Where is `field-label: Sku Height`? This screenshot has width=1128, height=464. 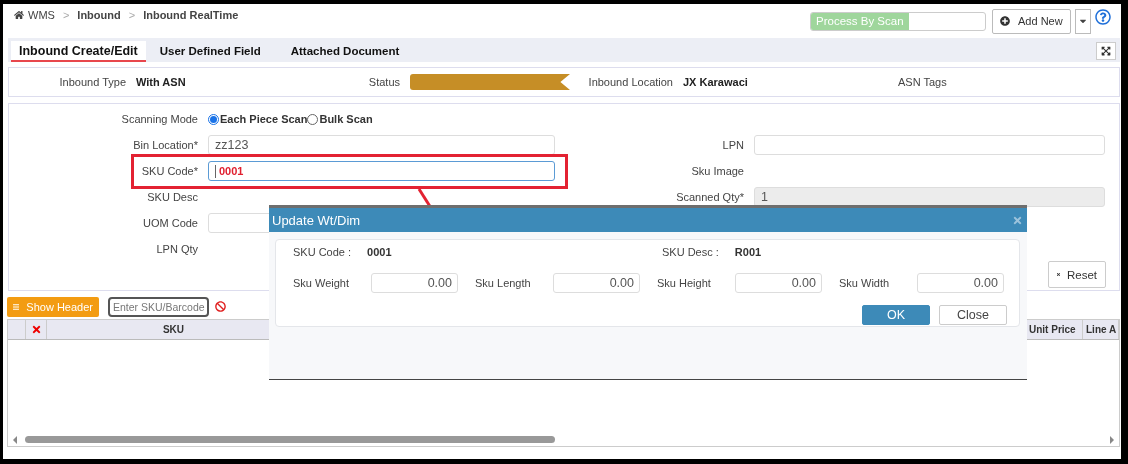 field-label: Sku Height is located at coordinates (684, 283).